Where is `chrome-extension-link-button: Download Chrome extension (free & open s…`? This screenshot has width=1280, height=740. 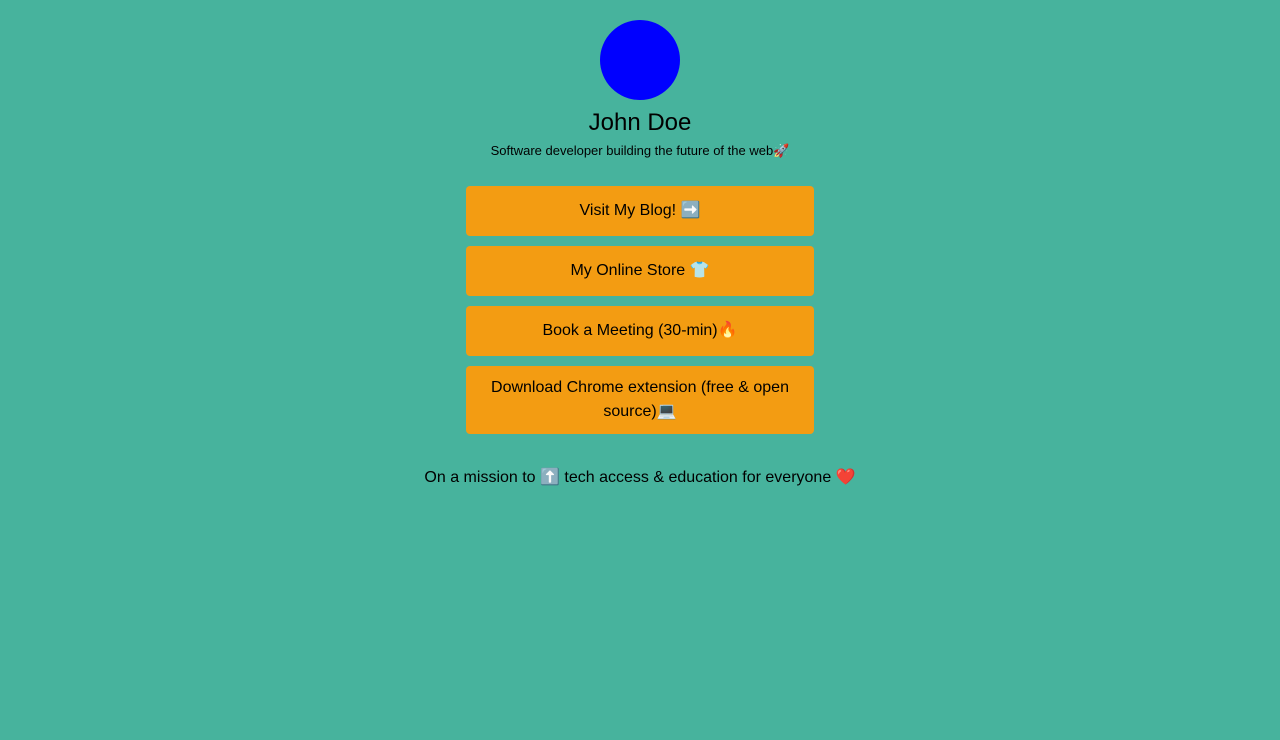 chrome-extension-link-button: Download Chrome extension (free & open s… is located at coordinates (640, 400).